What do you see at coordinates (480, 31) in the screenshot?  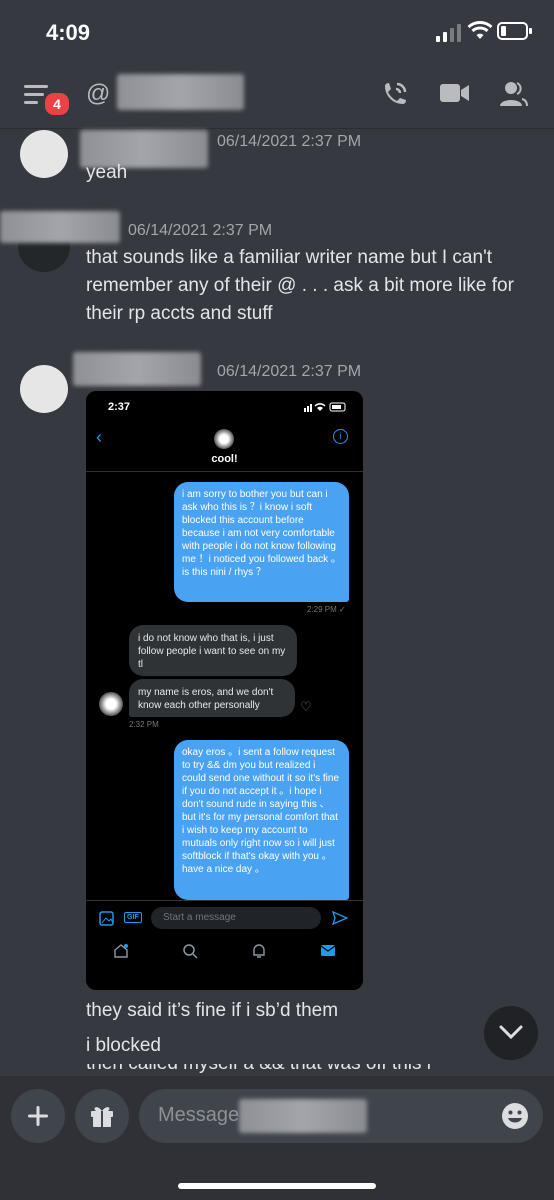 I see `wifi-icon` at bounding box center [480, 31].